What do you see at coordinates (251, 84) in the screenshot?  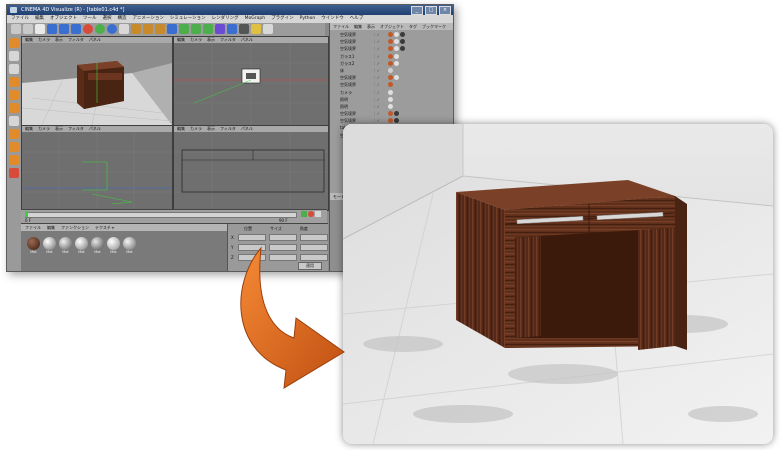 I see `top-scene` at bounding box center [251, 84].